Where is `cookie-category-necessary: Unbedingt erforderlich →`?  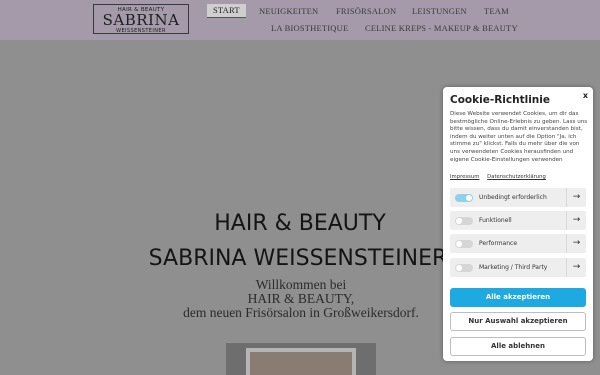
cookie-category-necessary: Unbedingt erforderlich → is located at coordinates (518, 197).